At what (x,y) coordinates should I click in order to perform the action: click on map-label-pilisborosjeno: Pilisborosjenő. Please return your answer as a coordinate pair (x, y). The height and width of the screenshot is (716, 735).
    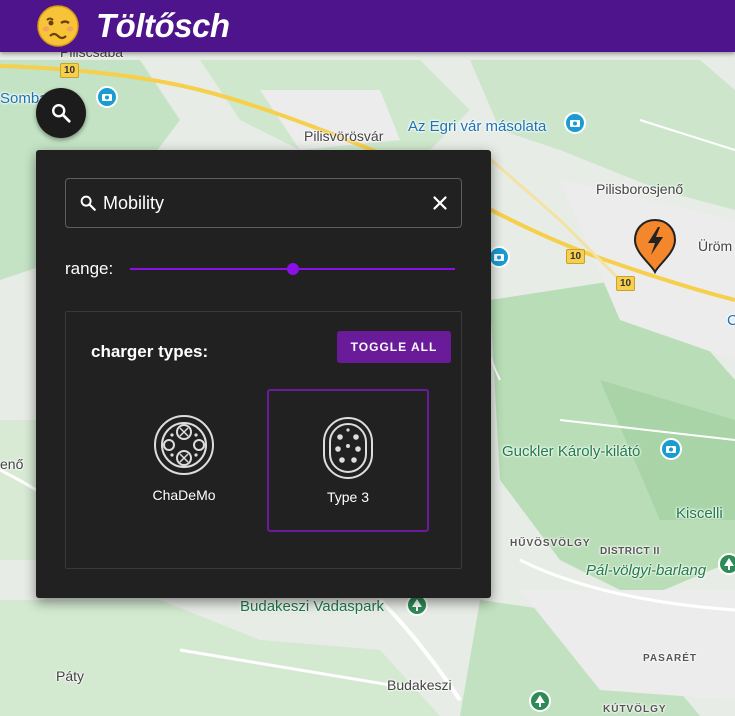
    Looking at the image, I should click on (640, 189).